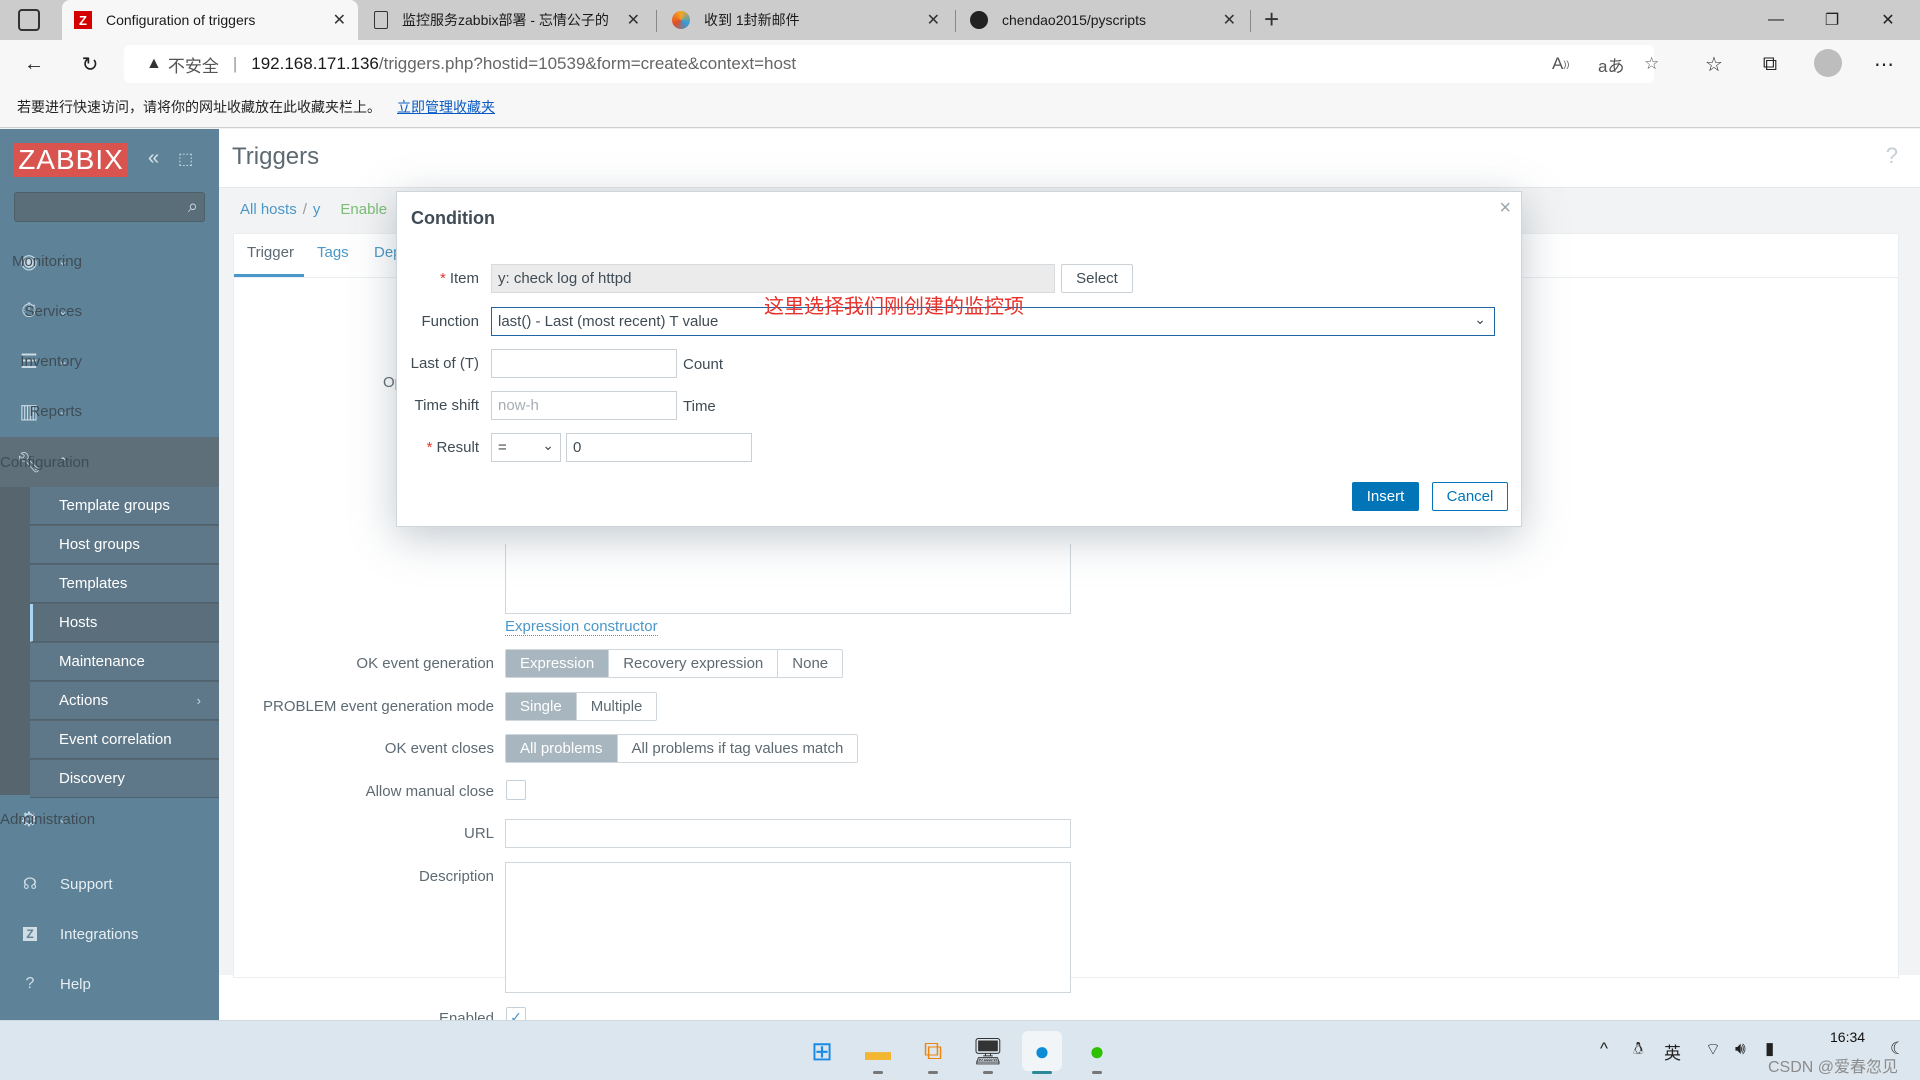  What do you see at coordinates (363, 209) in the screenshot?
I see `host-status: Enable` at bounding box center [363, 209].